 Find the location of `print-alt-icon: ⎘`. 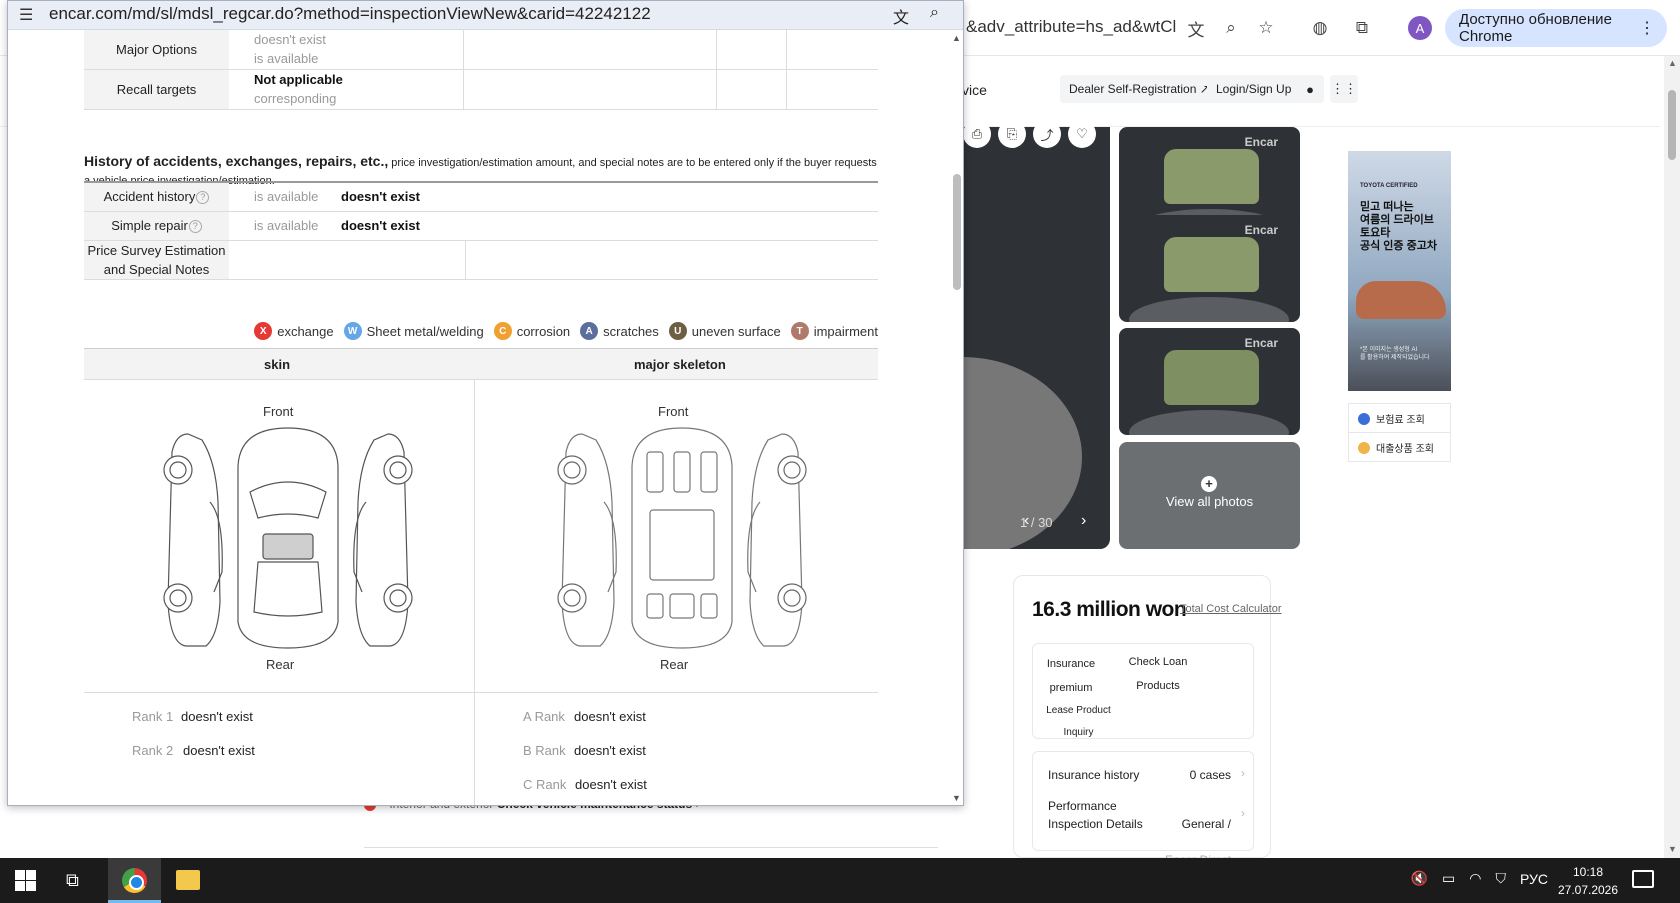

print-alt-icon: ⎘ is located at coordinates (1012, 134).